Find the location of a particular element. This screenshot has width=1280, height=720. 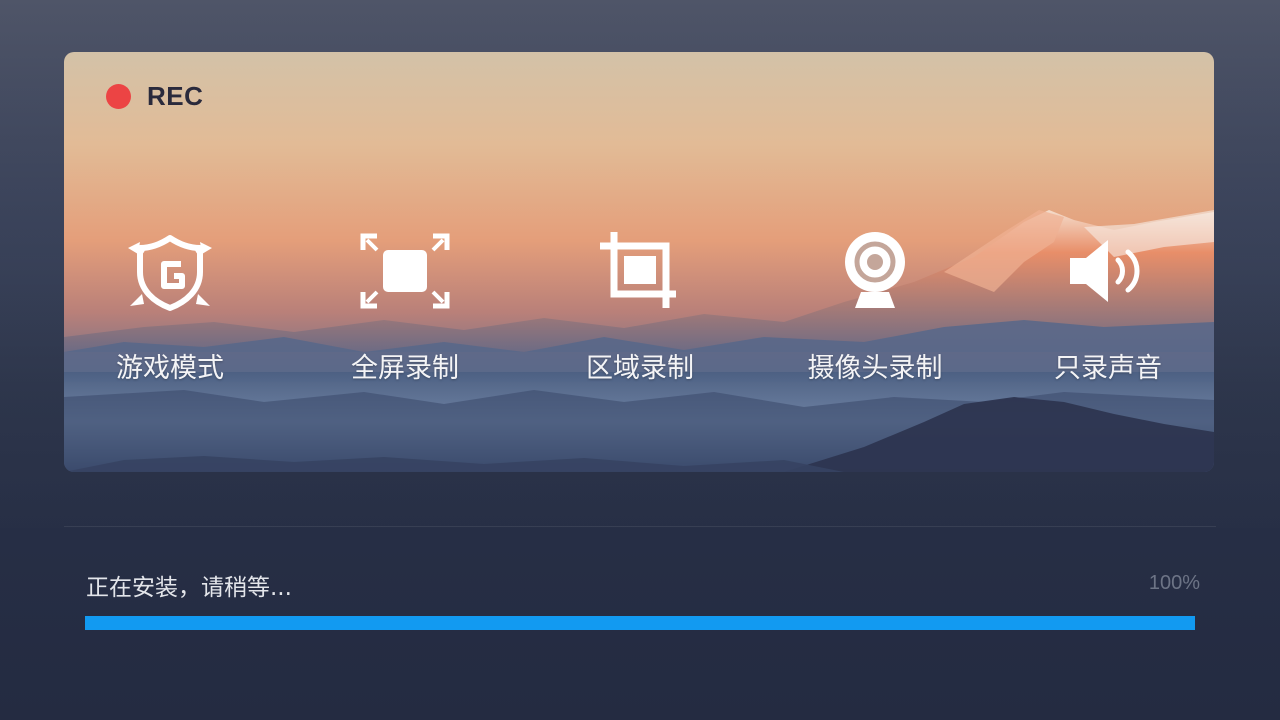

mode-audio-label: 只录声音 is located at coordinates (1108, 368).